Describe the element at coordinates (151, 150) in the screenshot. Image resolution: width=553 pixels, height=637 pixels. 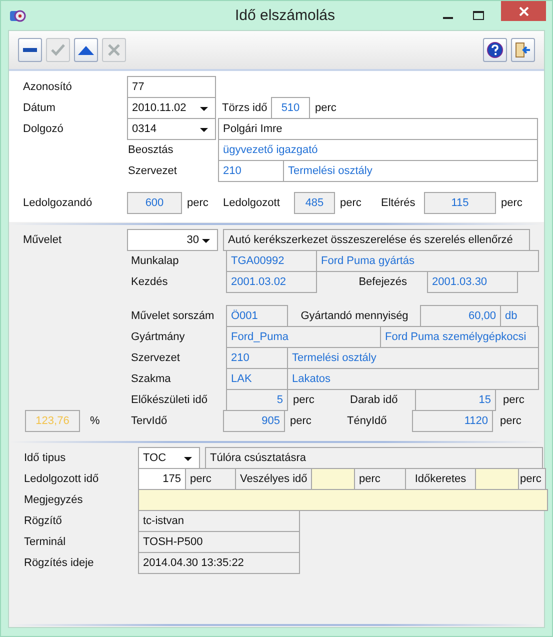
I see `field-label: Beosztás` at that location.